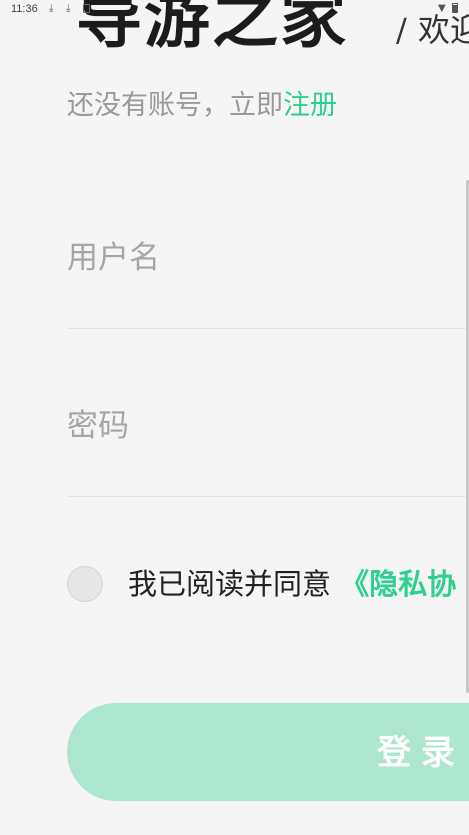 The width and height of the screenshot is (469, 835). I want to click on register-prompt: 还没有账号，立即注册, so click(202, 106).